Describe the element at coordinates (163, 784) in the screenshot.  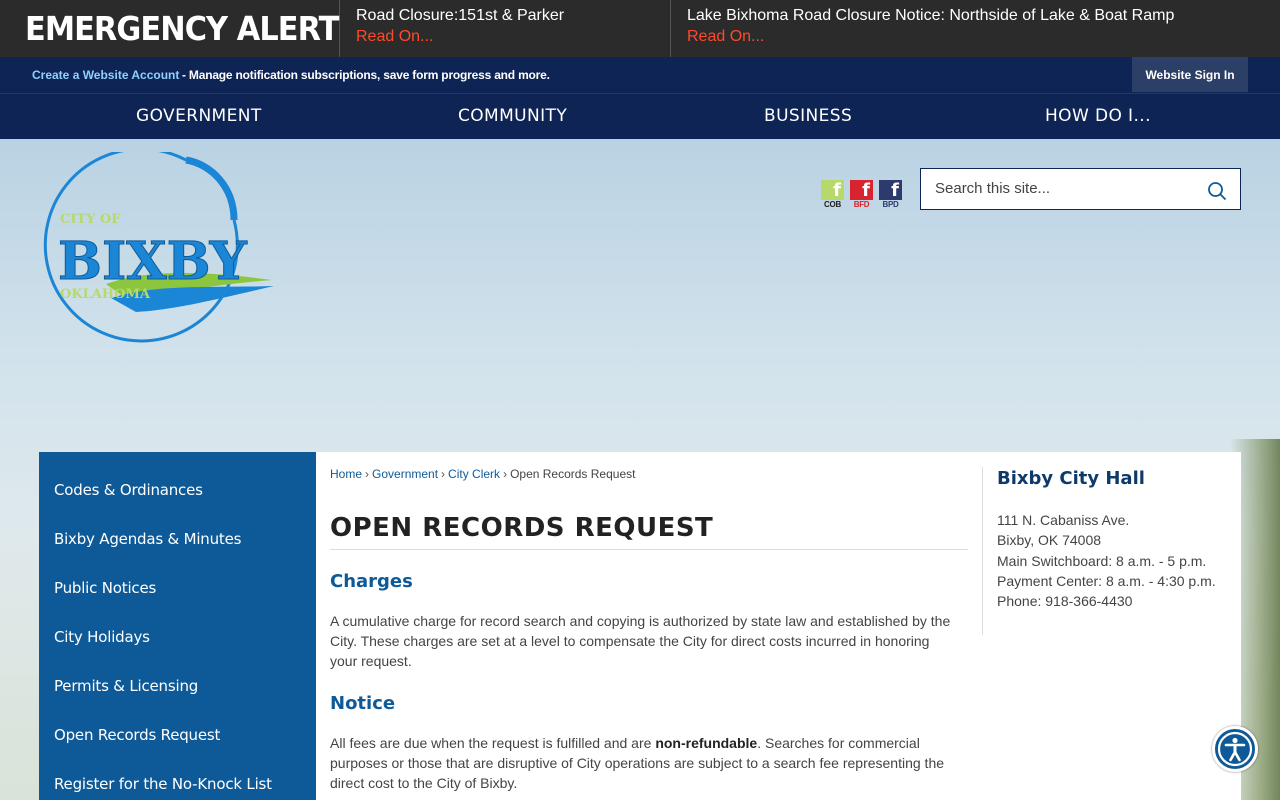
I see `sidebar-item-no-knock: Register for the No-Knock List` at that location.